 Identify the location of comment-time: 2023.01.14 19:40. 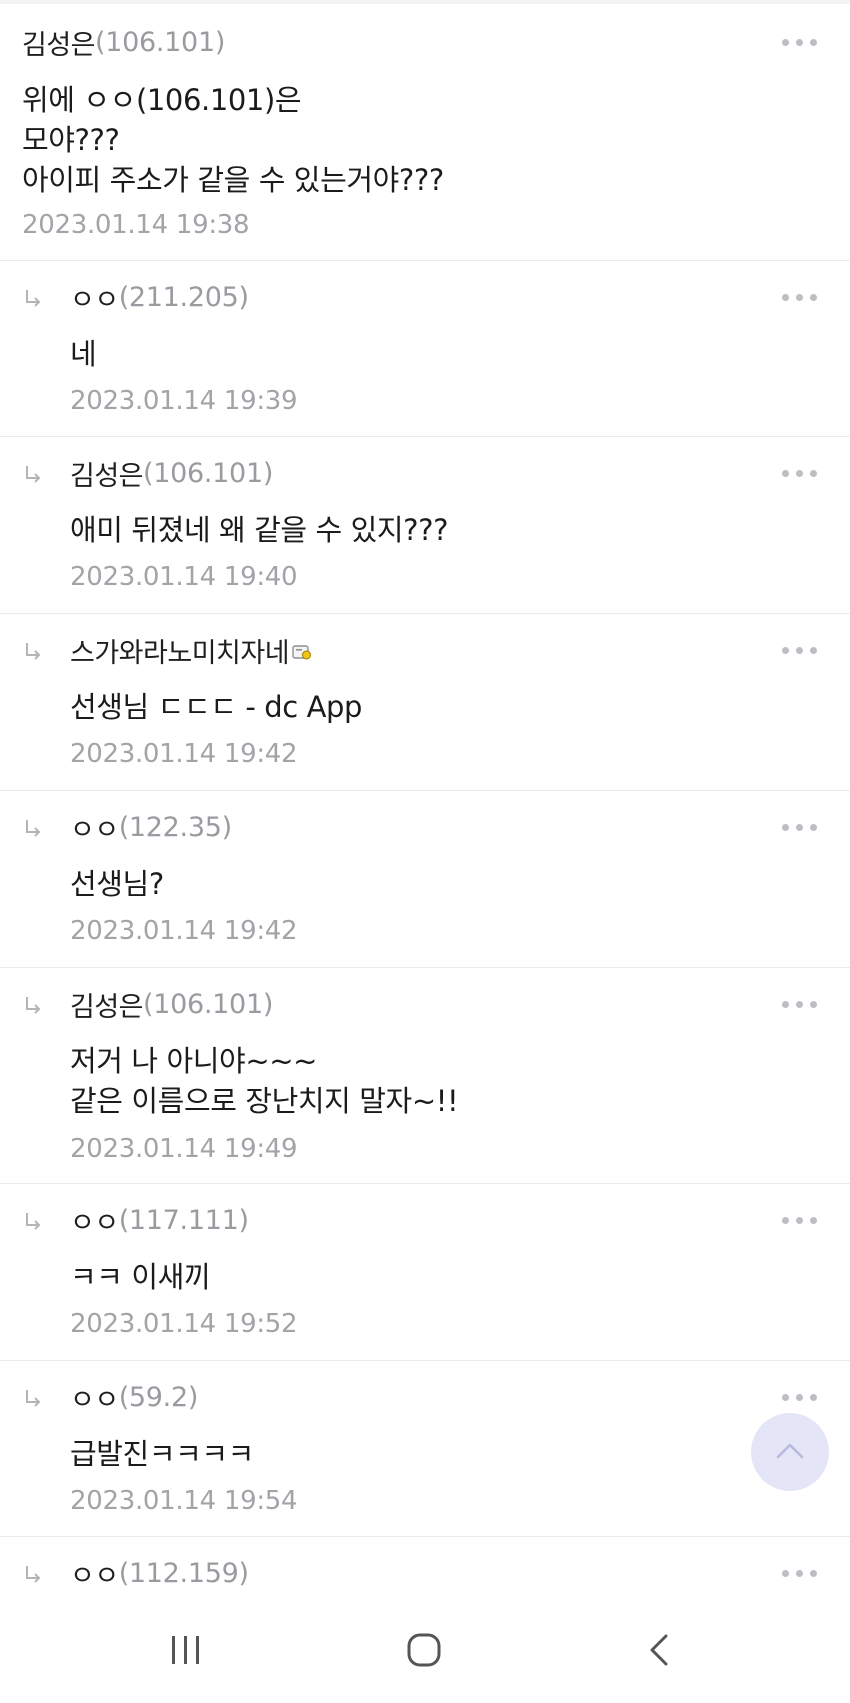
(184, 577).